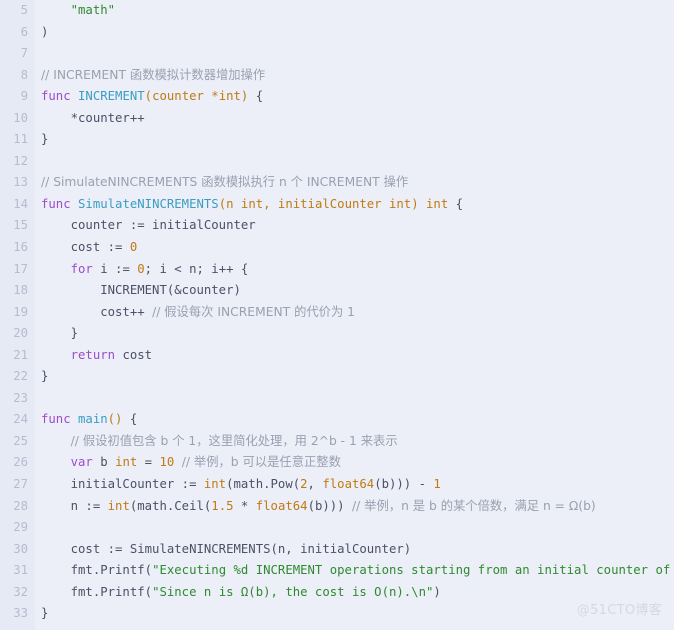 This screenshot has height=630, width=674. Describe the element at coordinates (337, 270) in the screenshot. I see `code-line: 17 for i := 0; i < n; i++ {` at that location.